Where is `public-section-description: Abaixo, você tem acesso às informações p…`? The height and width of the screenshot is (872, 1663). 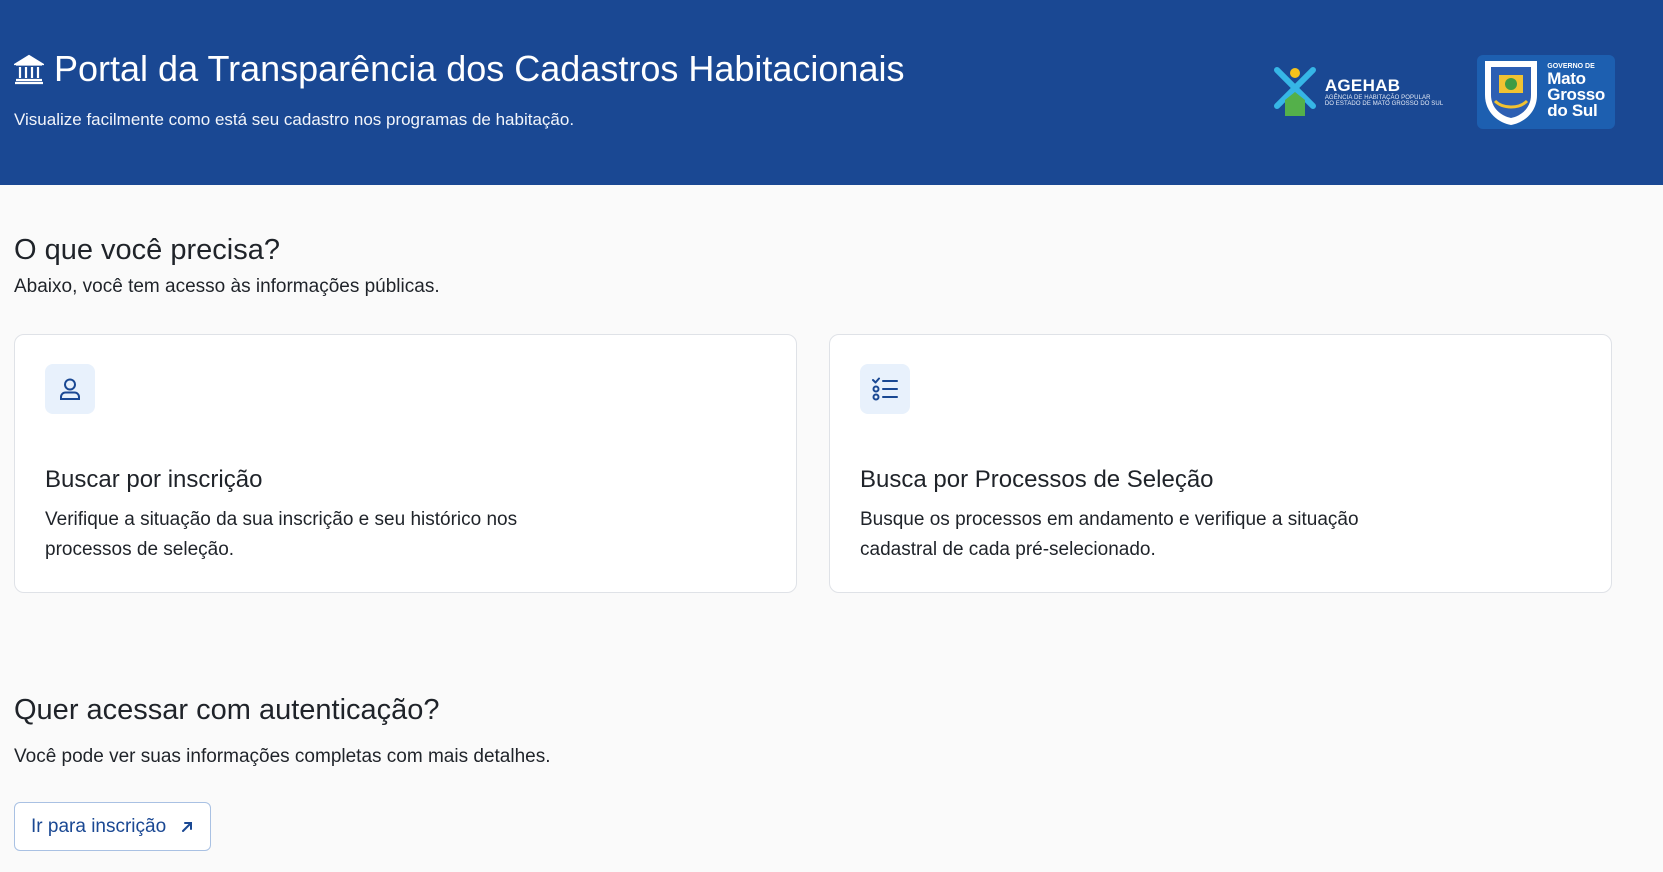
public-section-description: Abaixo, você tem acesso às informações p… is located at coordinates (227, 286).